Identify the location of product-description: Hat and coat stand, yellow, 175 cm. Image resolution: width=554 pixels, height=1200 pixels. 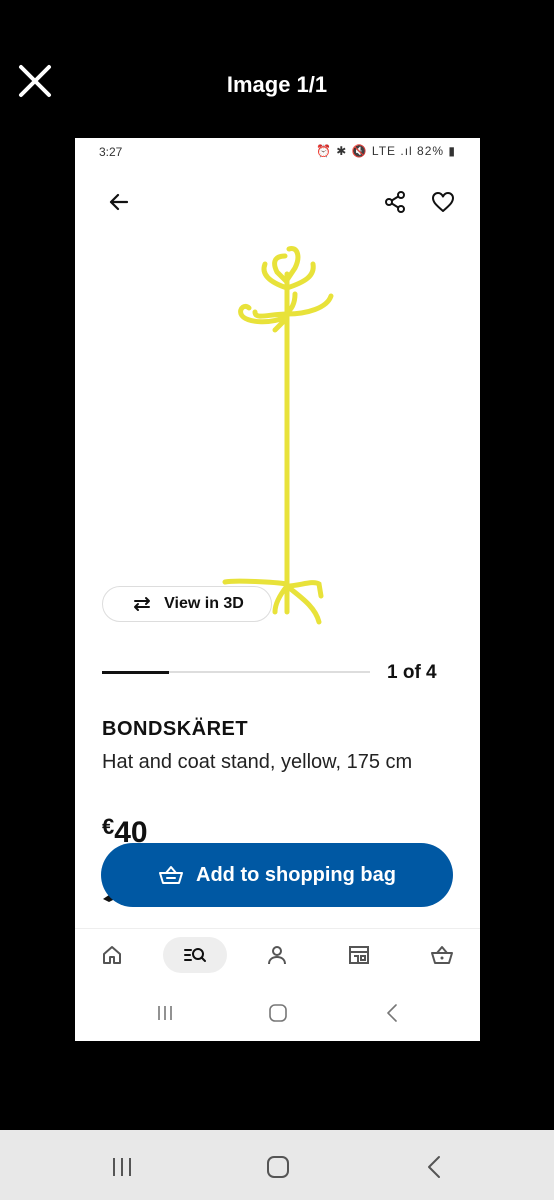
(257, 762).